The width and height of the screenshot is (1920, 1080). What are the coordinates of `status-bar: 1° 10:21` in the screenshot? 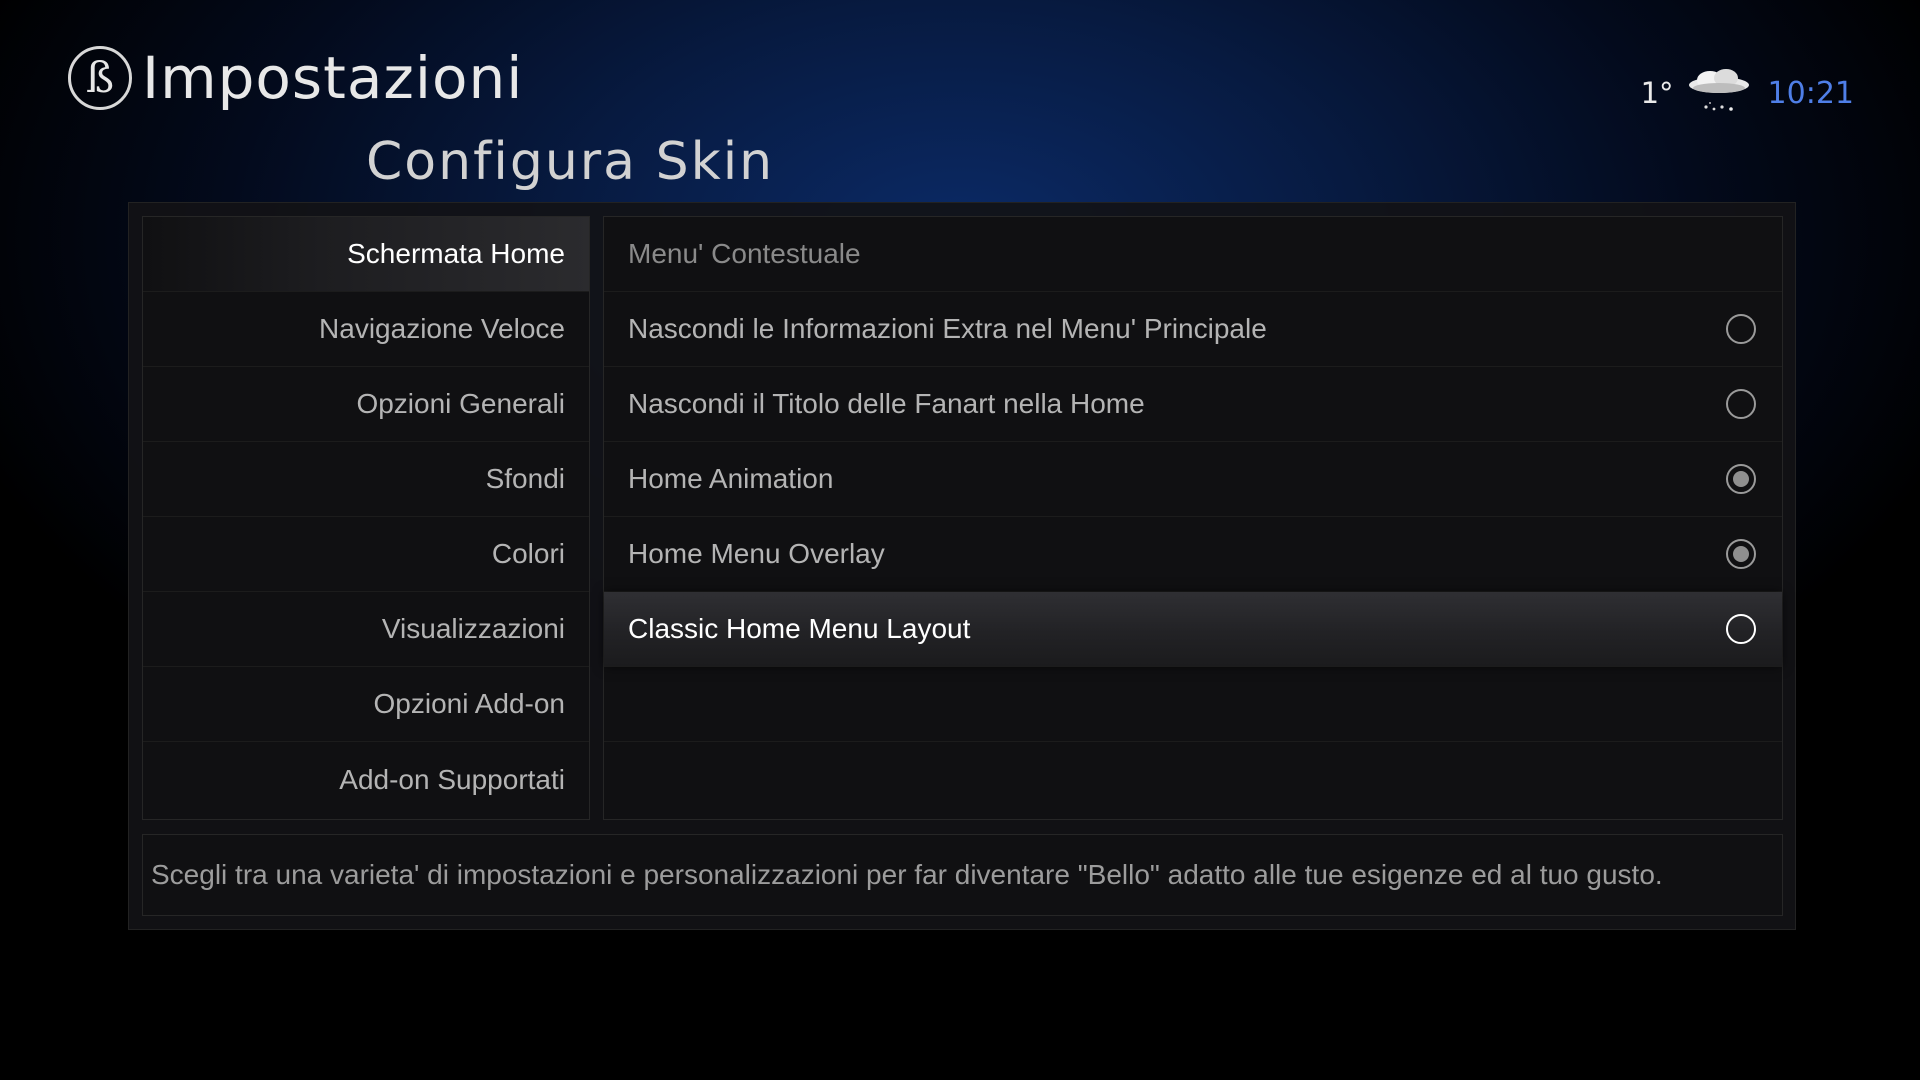 It's located at (1747, 92).